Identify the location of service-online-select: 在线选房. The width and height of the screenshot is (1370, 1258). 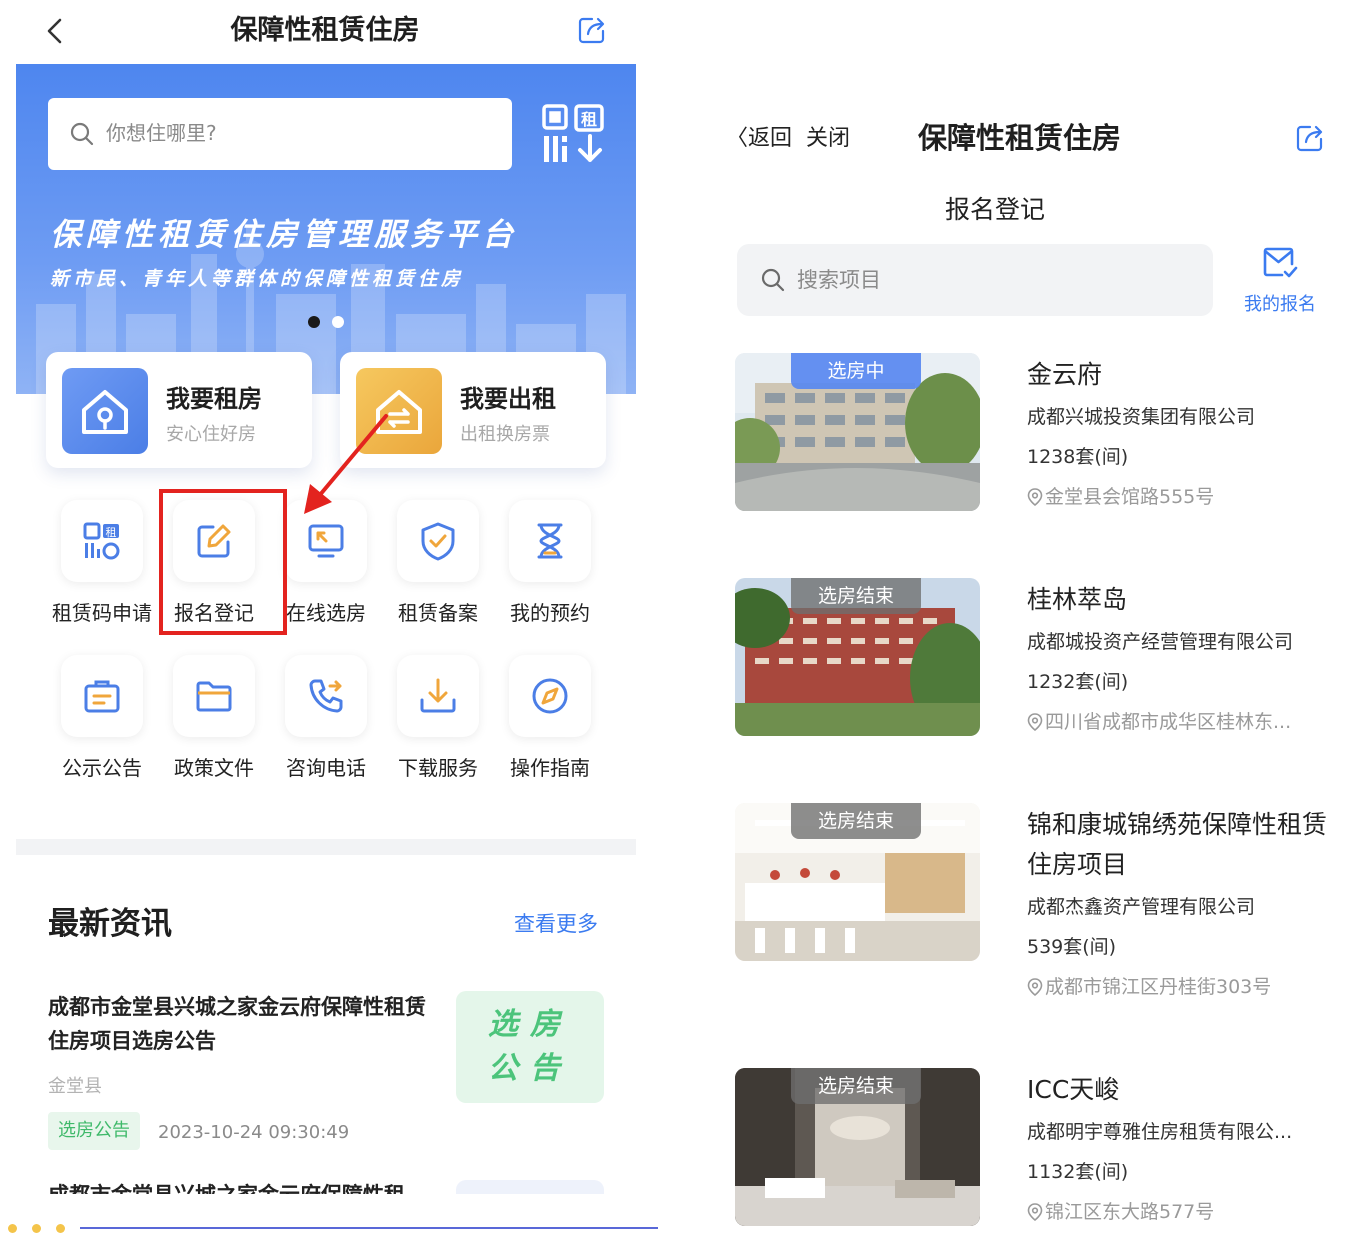
(326, 570).